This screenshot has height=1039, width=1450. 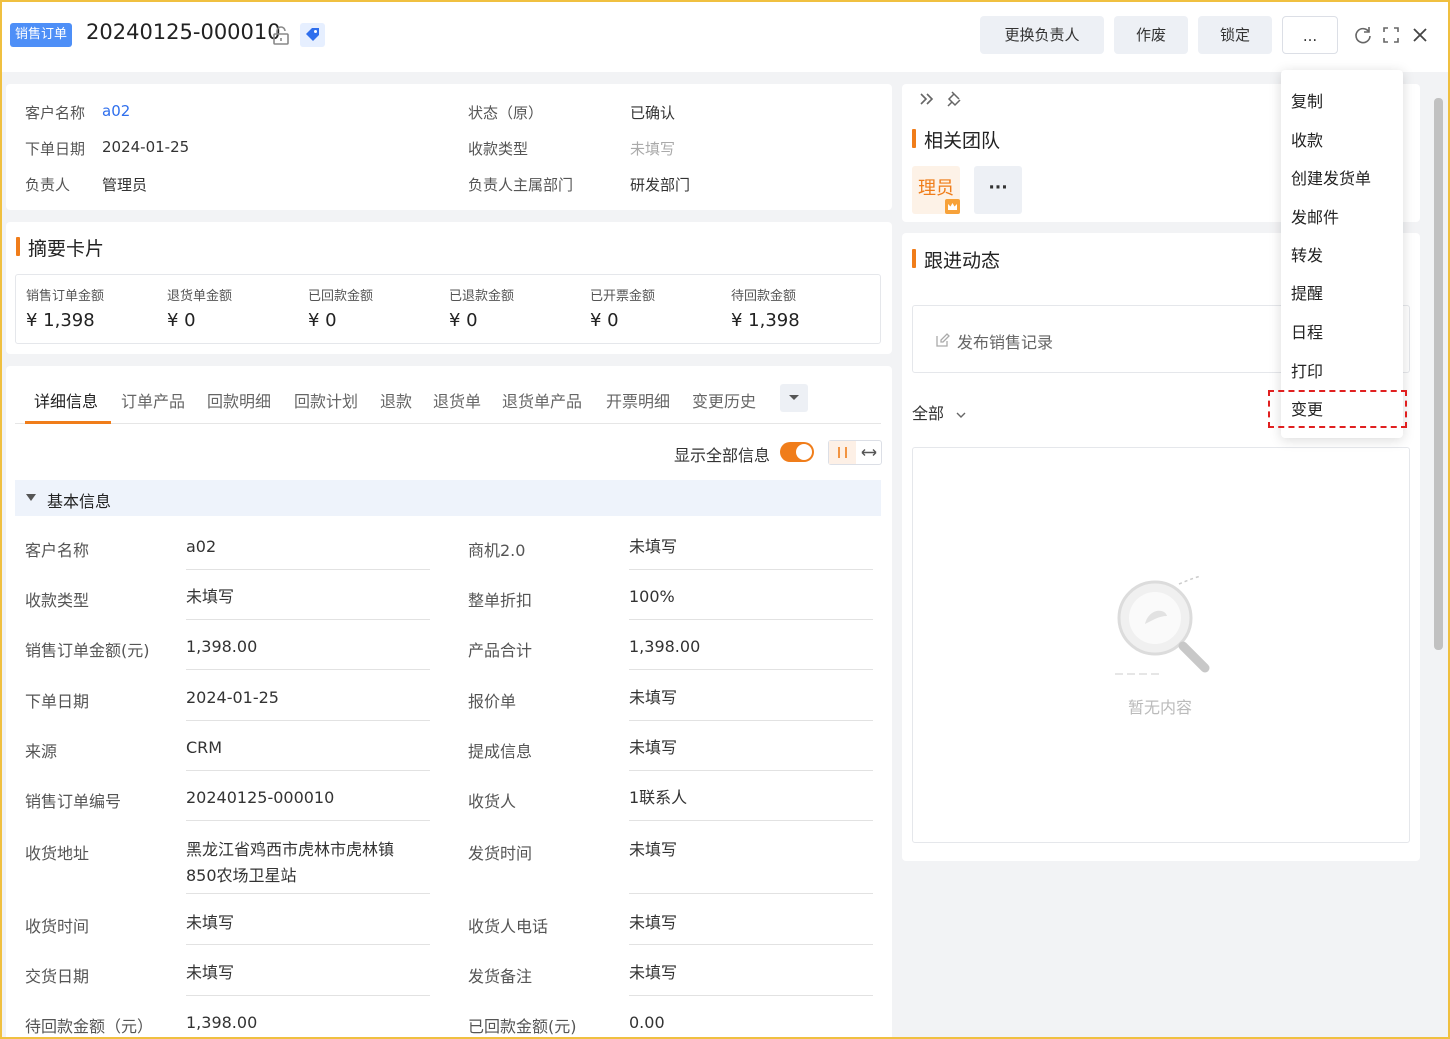 I want to click on basic-info-section: 基本信息, so click(x=448, y=498).